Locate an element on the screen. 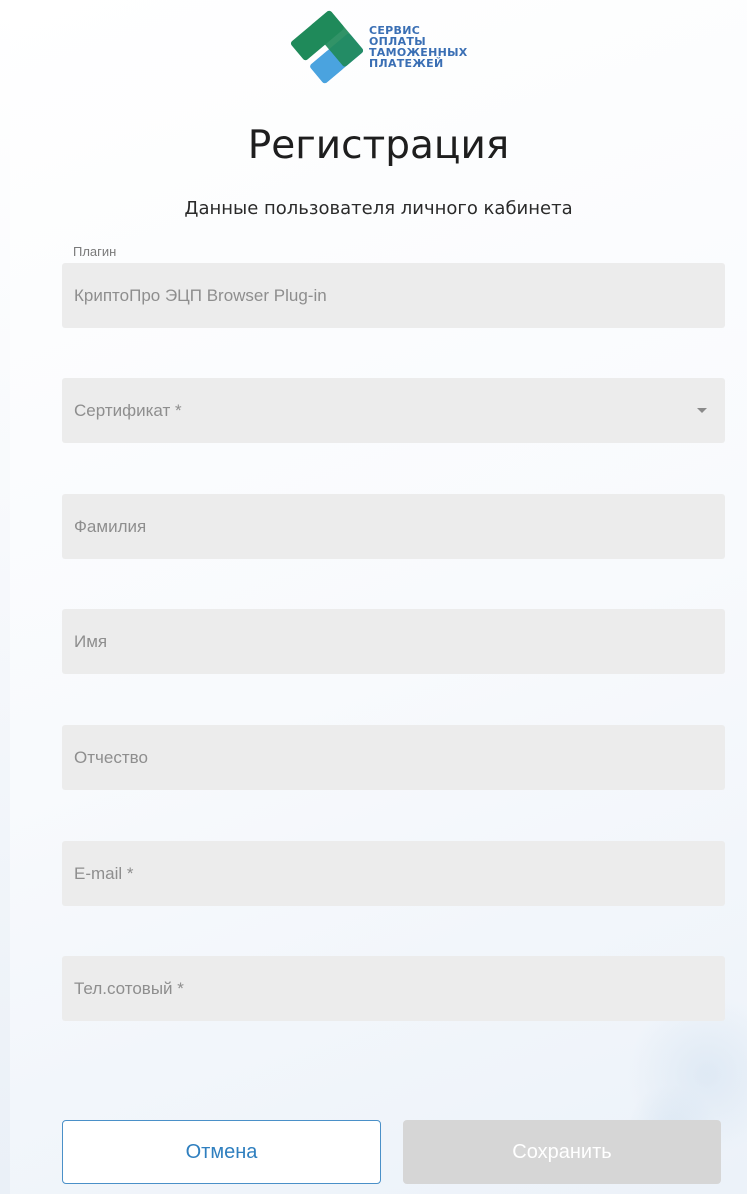 This screenshot has width=747, height=1194. certificate-select-placeholder: Сертификат * is located at coordinates (128, 410).